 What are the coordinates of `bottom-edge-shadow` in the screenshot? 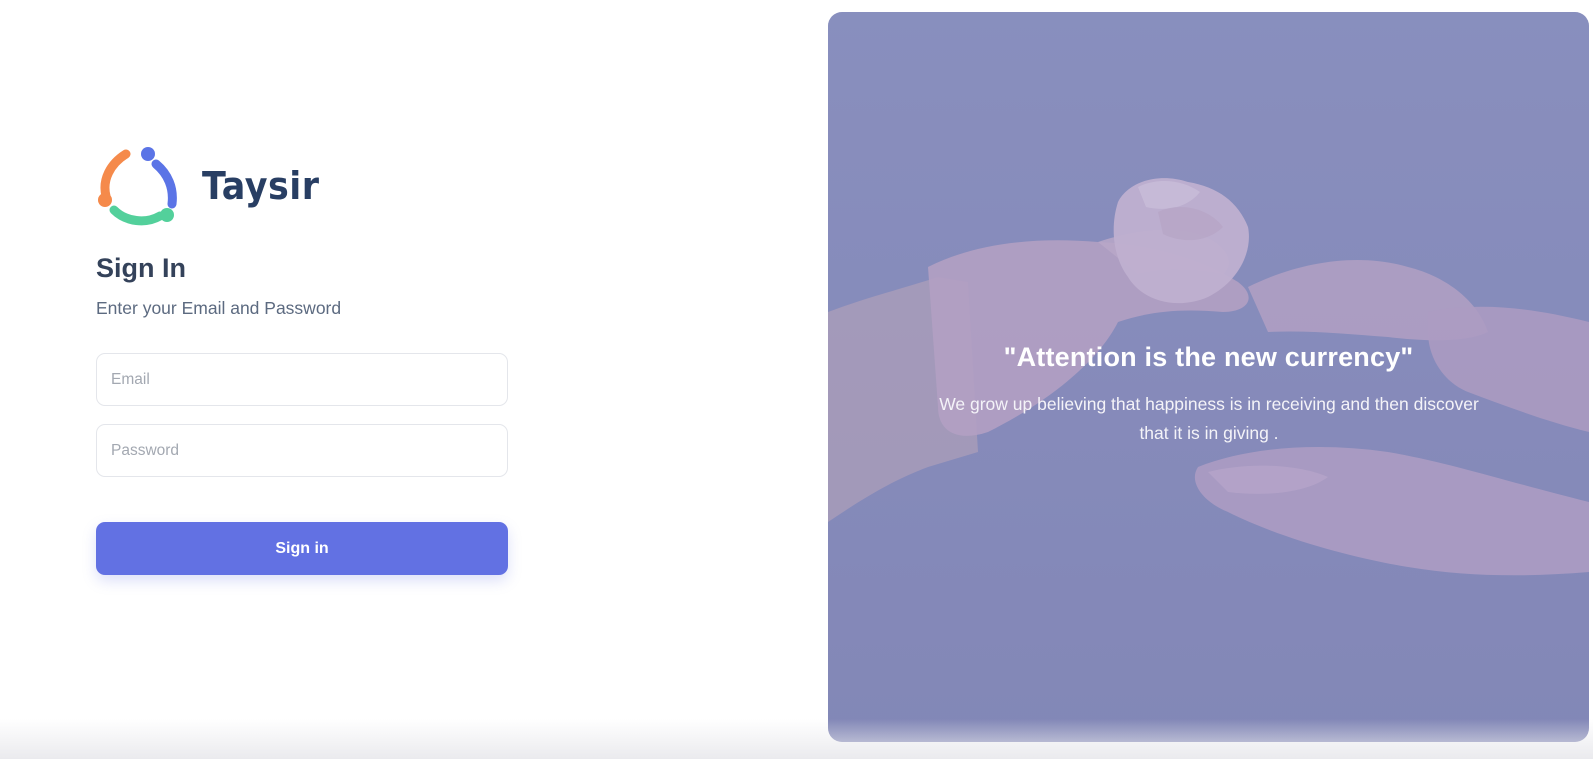 It's located at (796, 739).